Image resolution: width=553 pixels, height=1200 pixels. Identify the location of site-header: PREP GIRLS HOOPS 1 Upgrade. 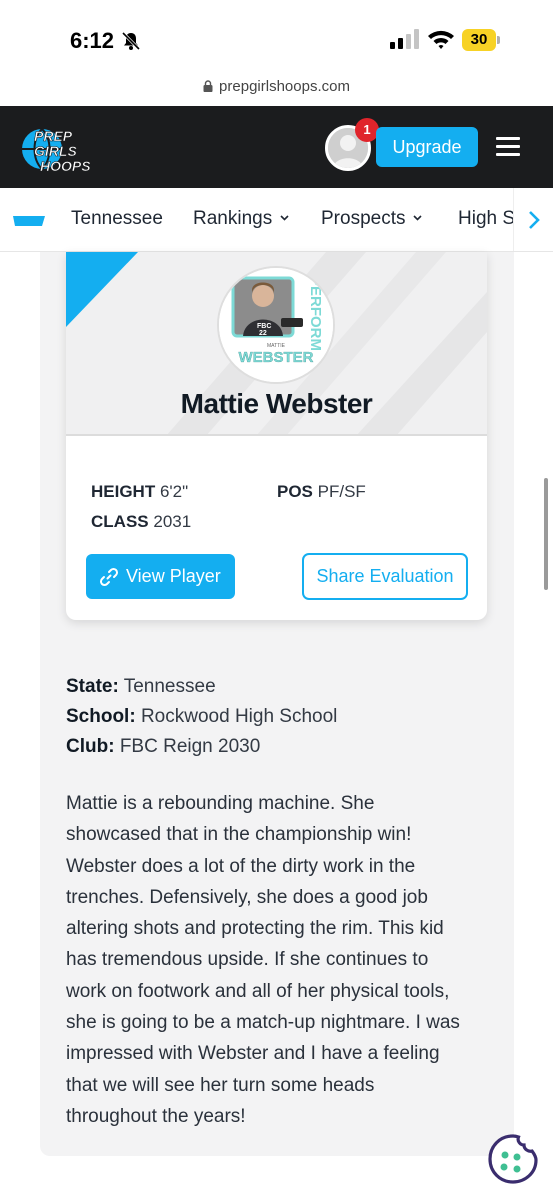
(276, 147).